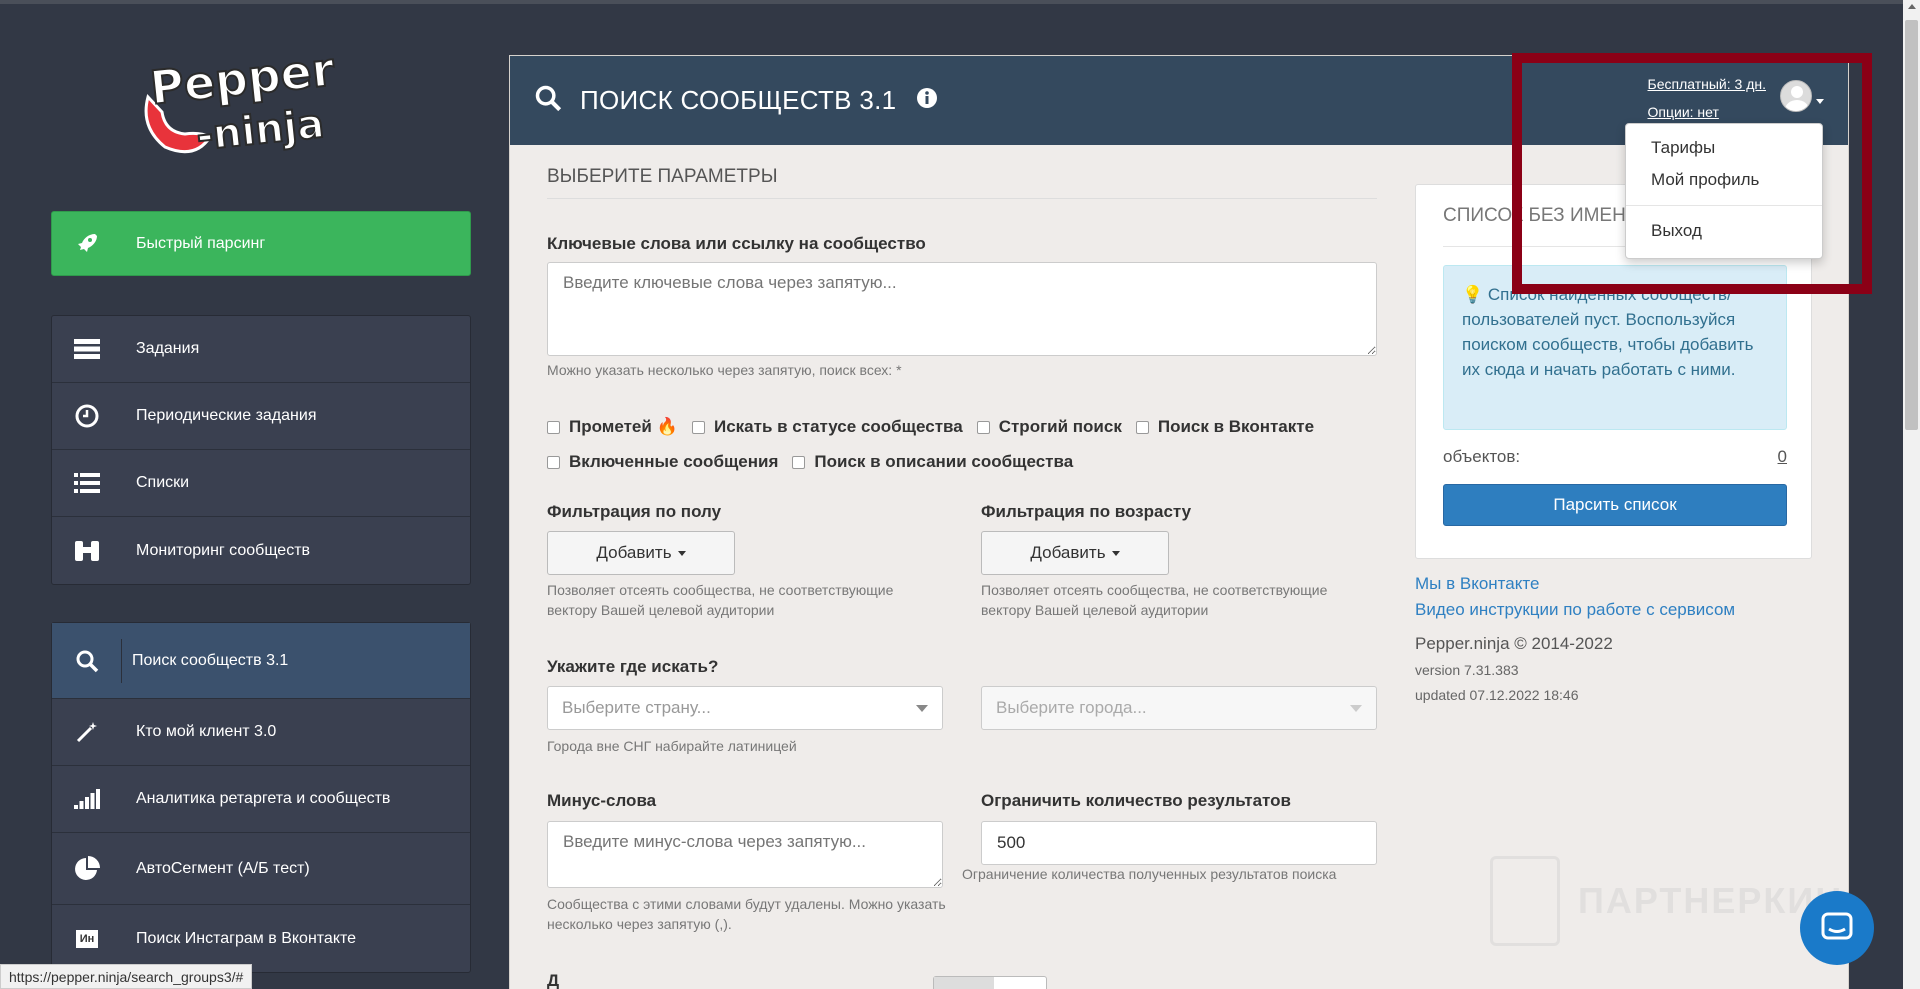  I want to click on checkbox-search-status: Искать в статусе сообщества, so click(827, 427).